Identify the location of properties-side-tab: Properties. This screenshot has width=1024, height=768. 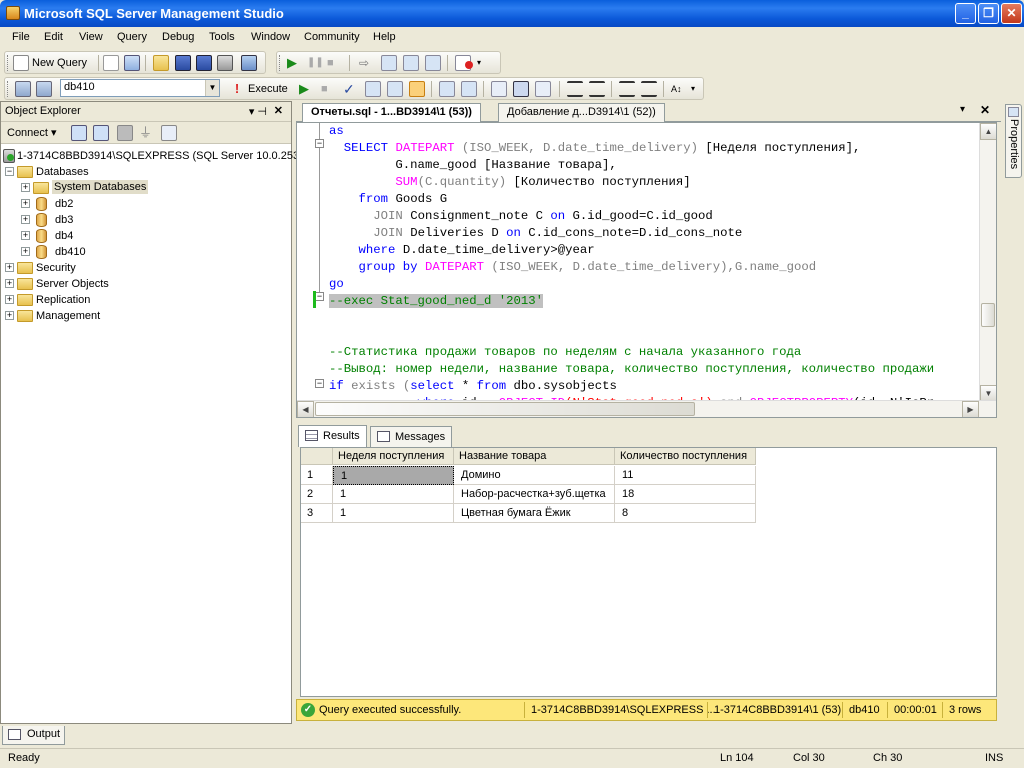
(1013, 141).